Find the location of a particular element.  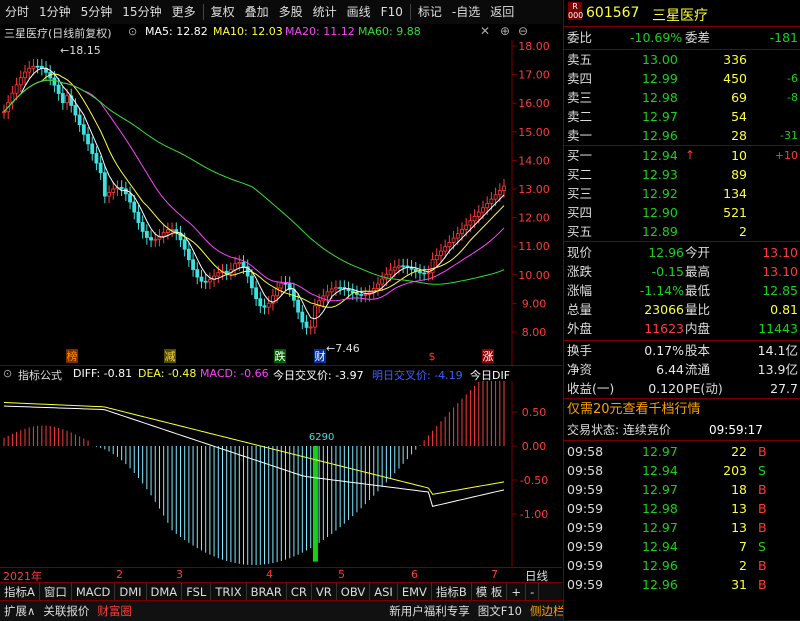

stat-row: 外盘11623内盘11443 is located at coordinates (682, 329).